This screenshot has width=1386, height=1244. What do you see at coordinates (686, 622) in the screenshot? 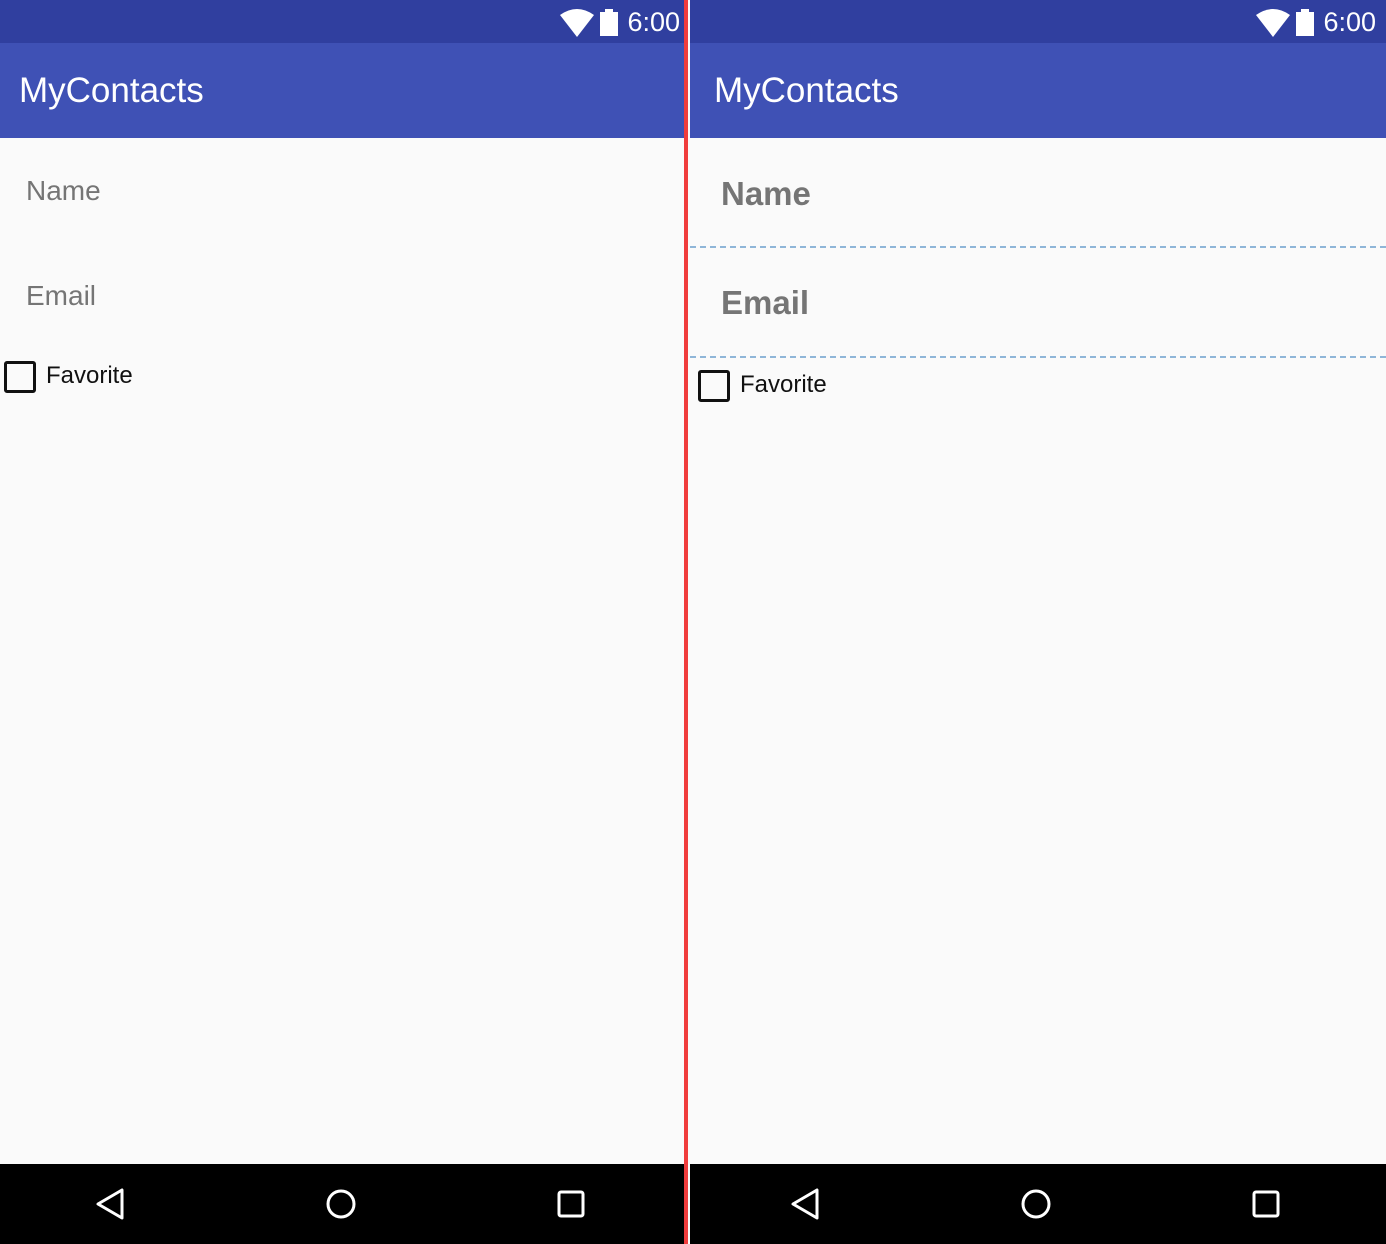
I see `comparison-divider` at bounding box center [686, 622].